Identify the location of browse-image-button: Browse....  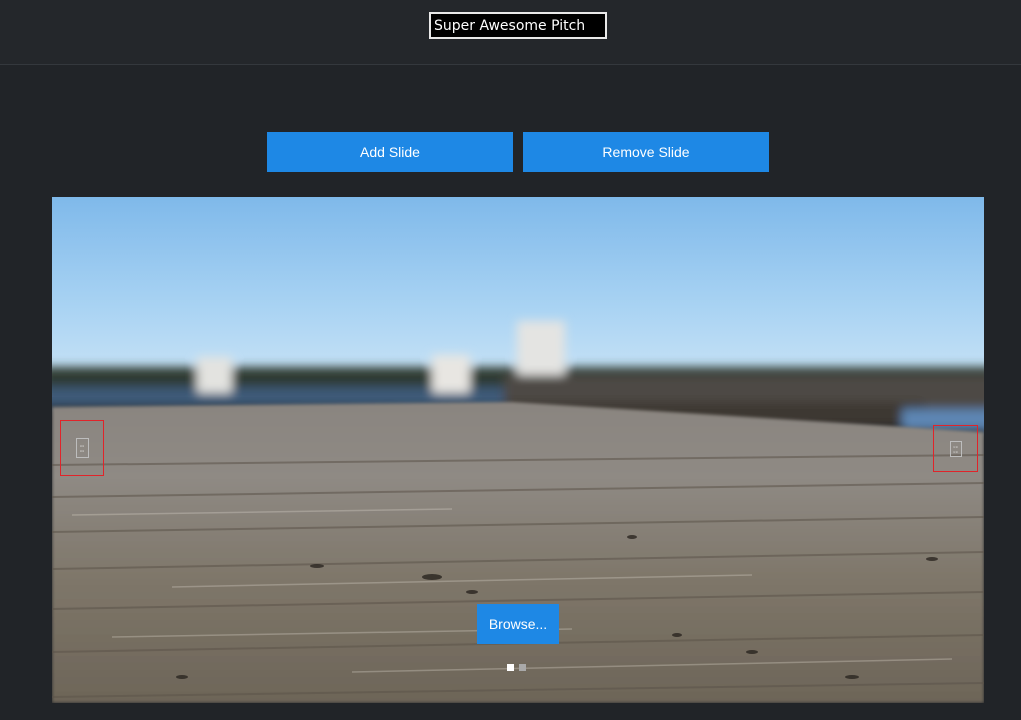
(518, 624).